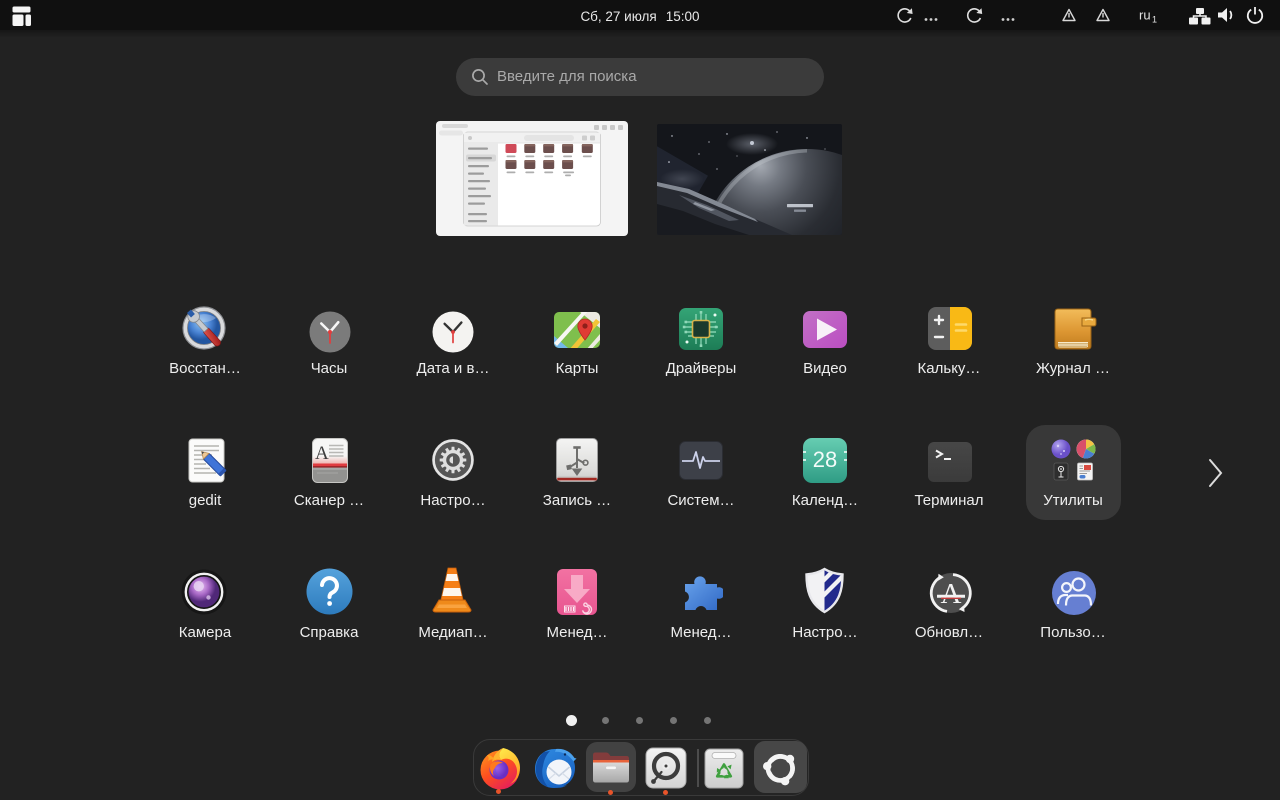 The image size is (1280, 800). I want to click on svg-text: 1, so click(1154, 20).